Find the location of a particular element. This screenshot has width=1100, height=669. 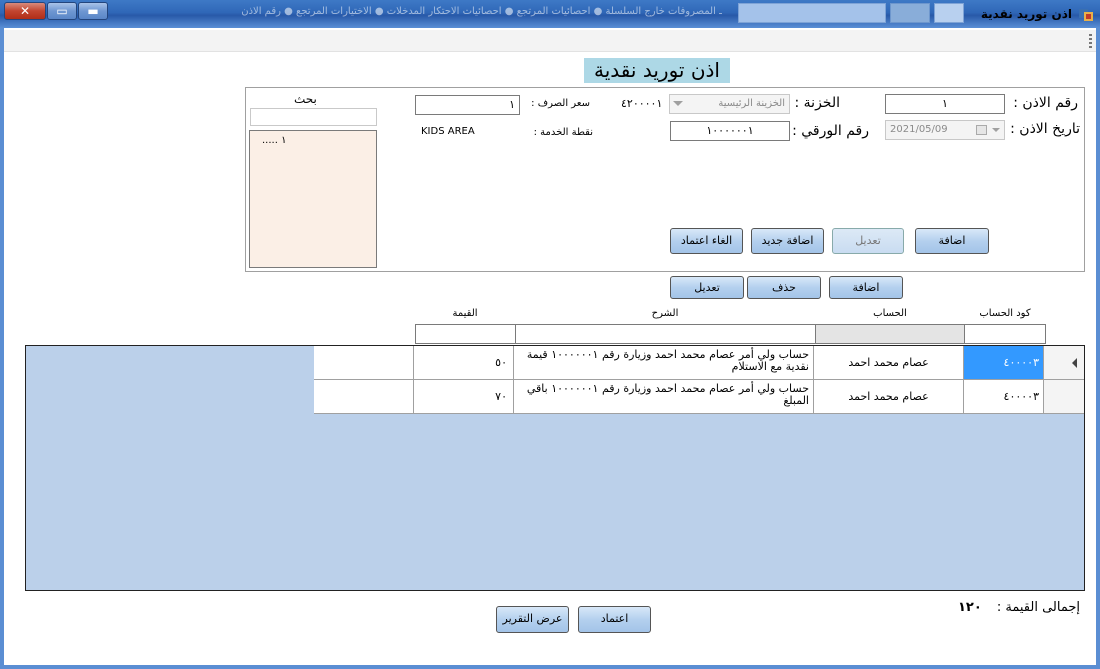

detail-delete-button: حذف is located at coordinates (784, 287).